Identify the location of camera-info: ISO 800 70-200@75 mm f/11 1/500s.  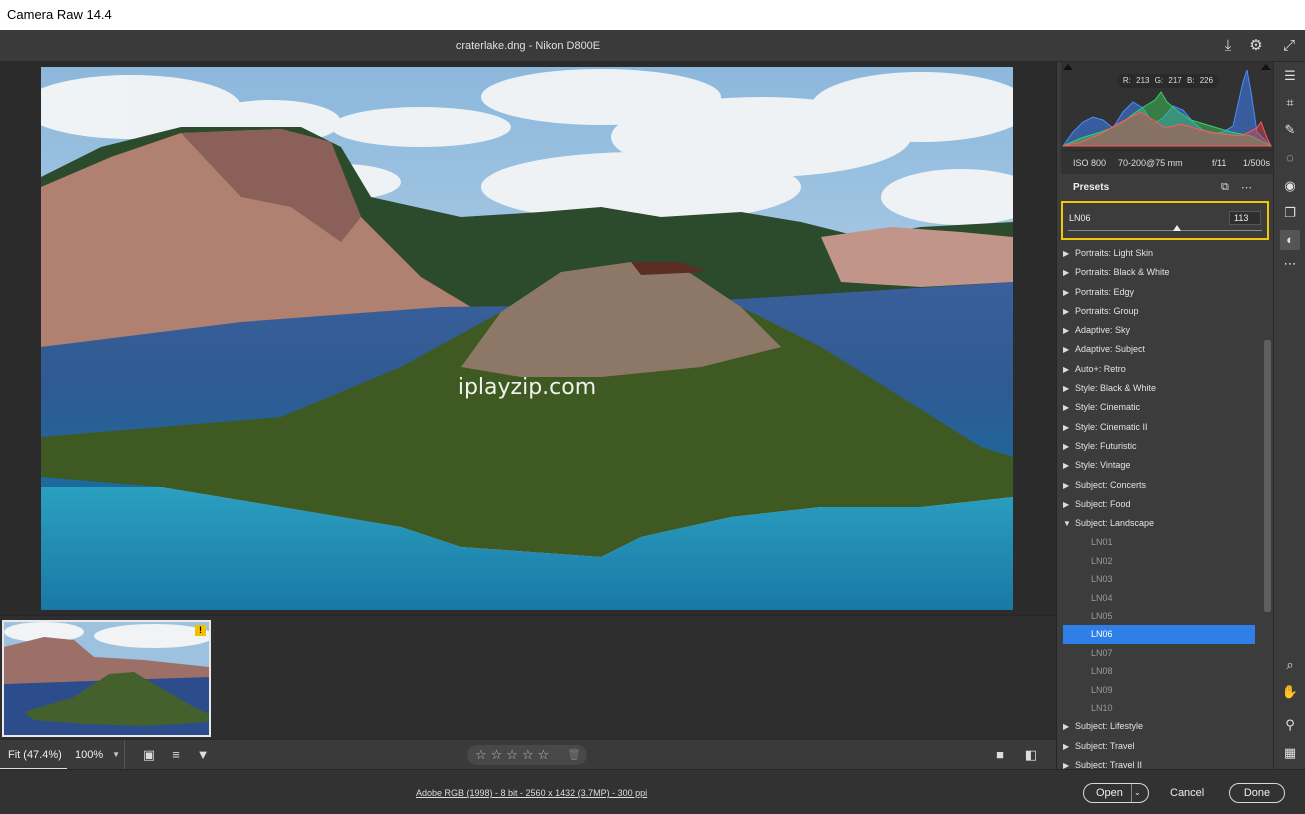
(1167, 162).